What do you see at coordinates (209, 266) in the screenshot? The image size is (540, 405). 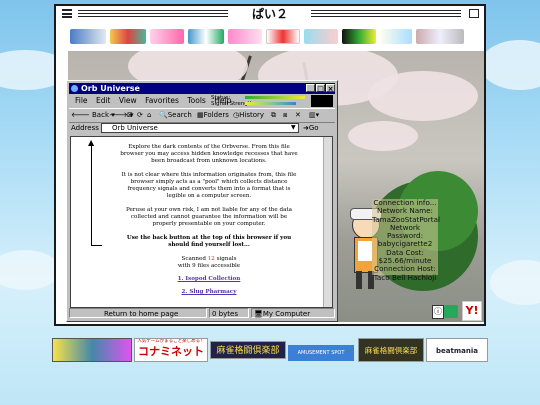 I see `files-line: with 9 files accessible` at bounding box center [209, 266].